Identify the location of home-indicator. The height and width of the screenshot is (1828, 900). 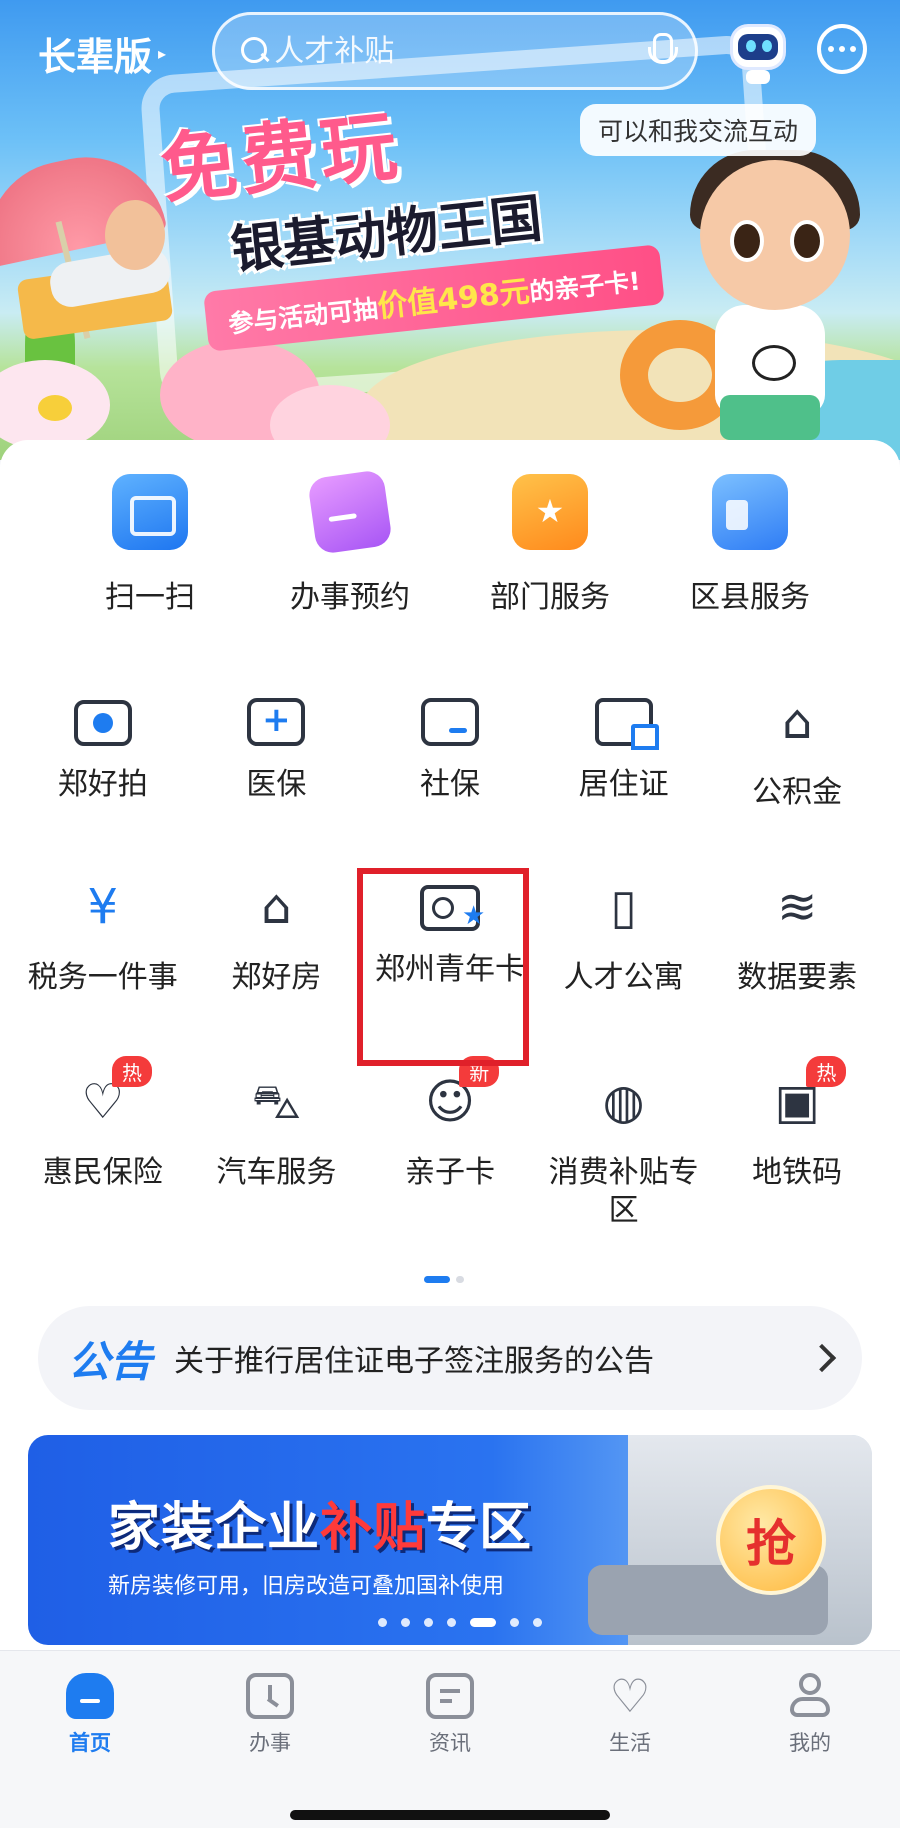
(450, 1815).